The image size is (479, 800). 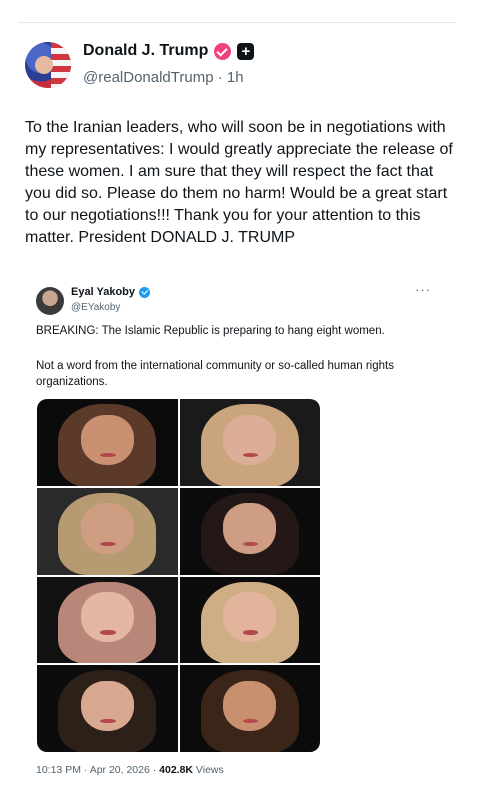 What do you see at coordinates (148, 77) in the screenshot?
I see `author-handle: @realDonaldTrump` at bounding box center [148, 77].